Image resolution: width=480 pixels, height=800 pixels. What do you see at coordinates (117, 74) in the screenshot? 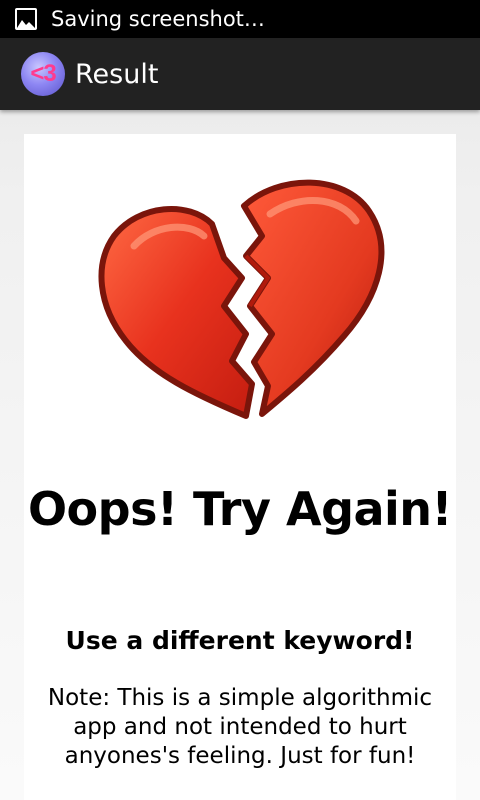
I see `page-title: Result` at bounding box center [117, 74].